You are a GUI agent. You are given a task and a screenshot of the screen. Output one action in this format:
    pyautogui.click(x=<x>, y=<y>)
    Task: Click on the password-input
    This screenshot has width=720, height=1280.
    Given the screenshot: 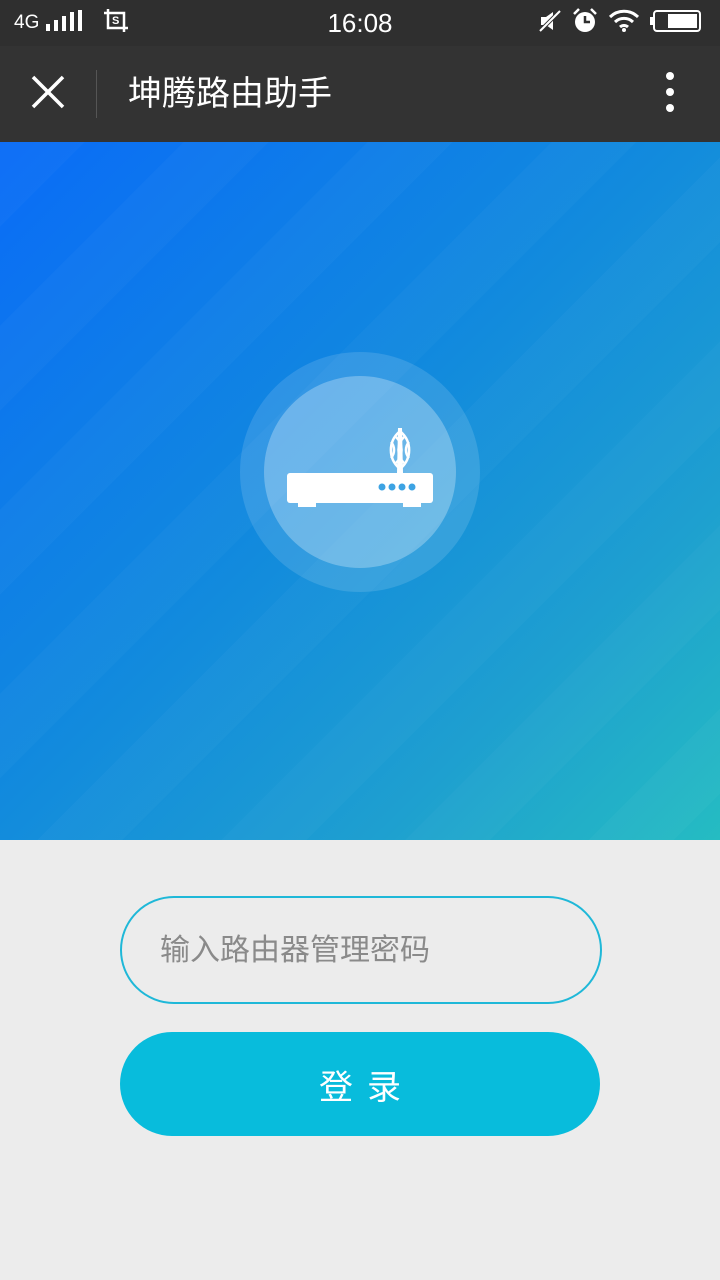 What is the action you would take?
    pyautogui.click(x=361, y=950)
    